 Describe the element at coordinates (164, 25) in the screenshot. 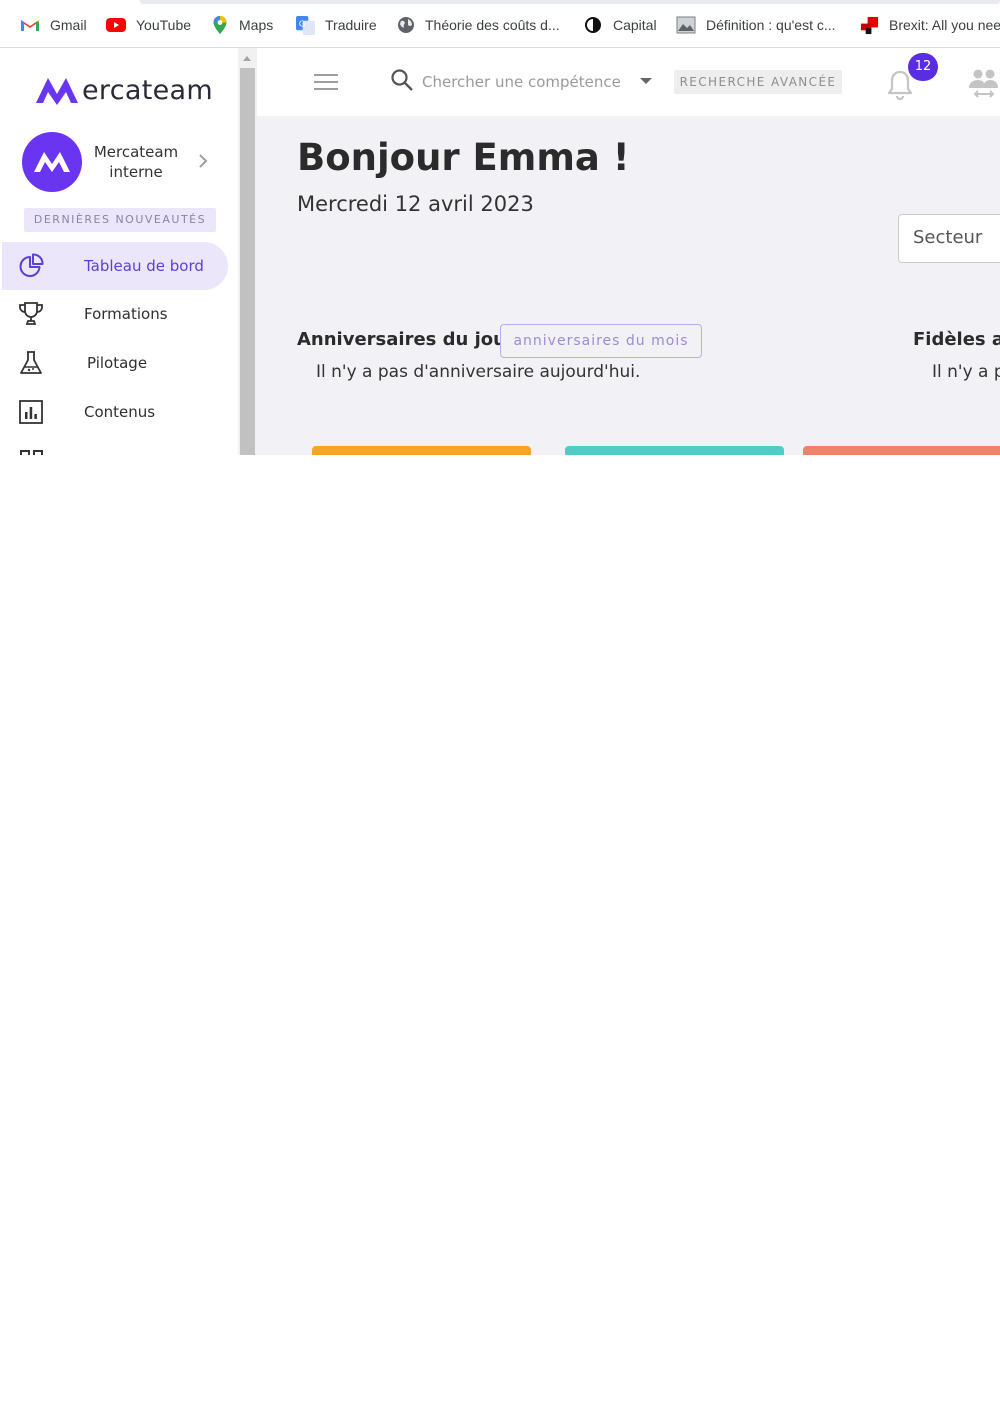

I see `bookmark-label: YouTube` at that location.